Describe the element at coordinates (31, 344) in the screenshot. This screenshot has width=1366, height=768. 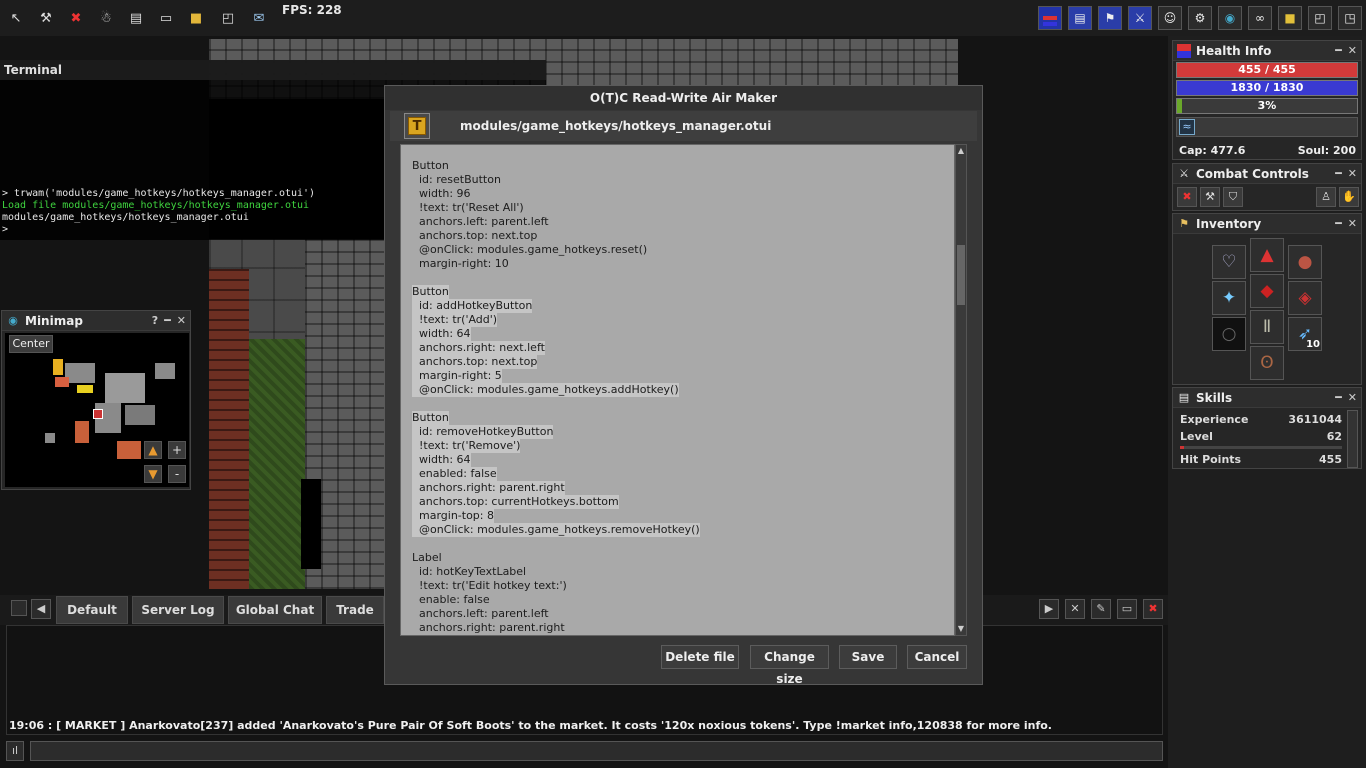
I see `center-button: Center` at that location.